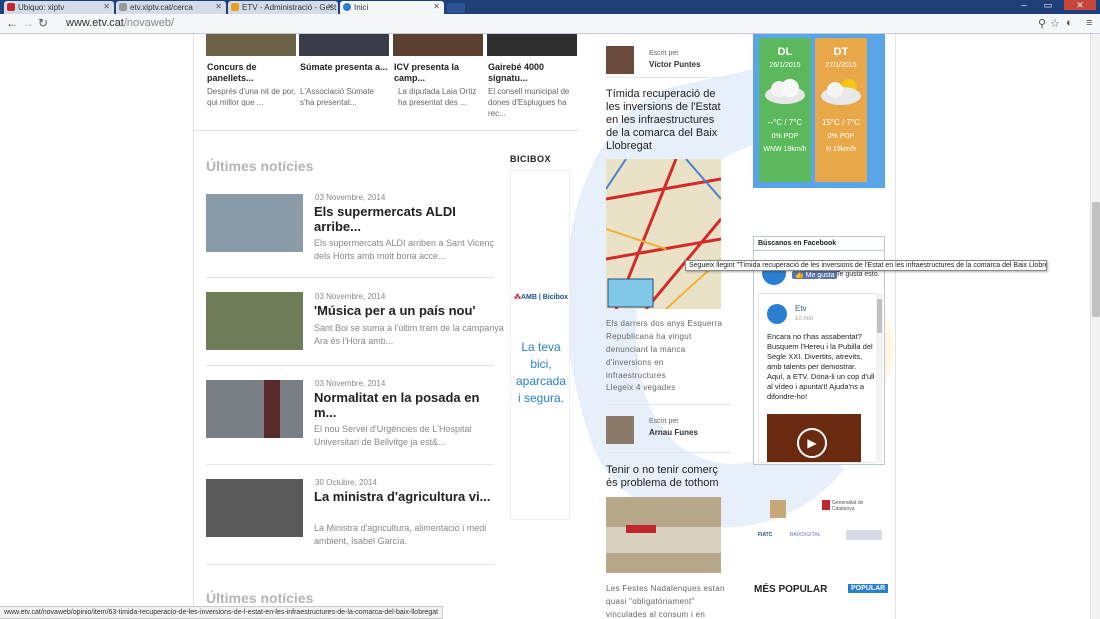  Describe the element at coordinates (456, 8) in the screenshot. I see `new-tab-button` at that location.